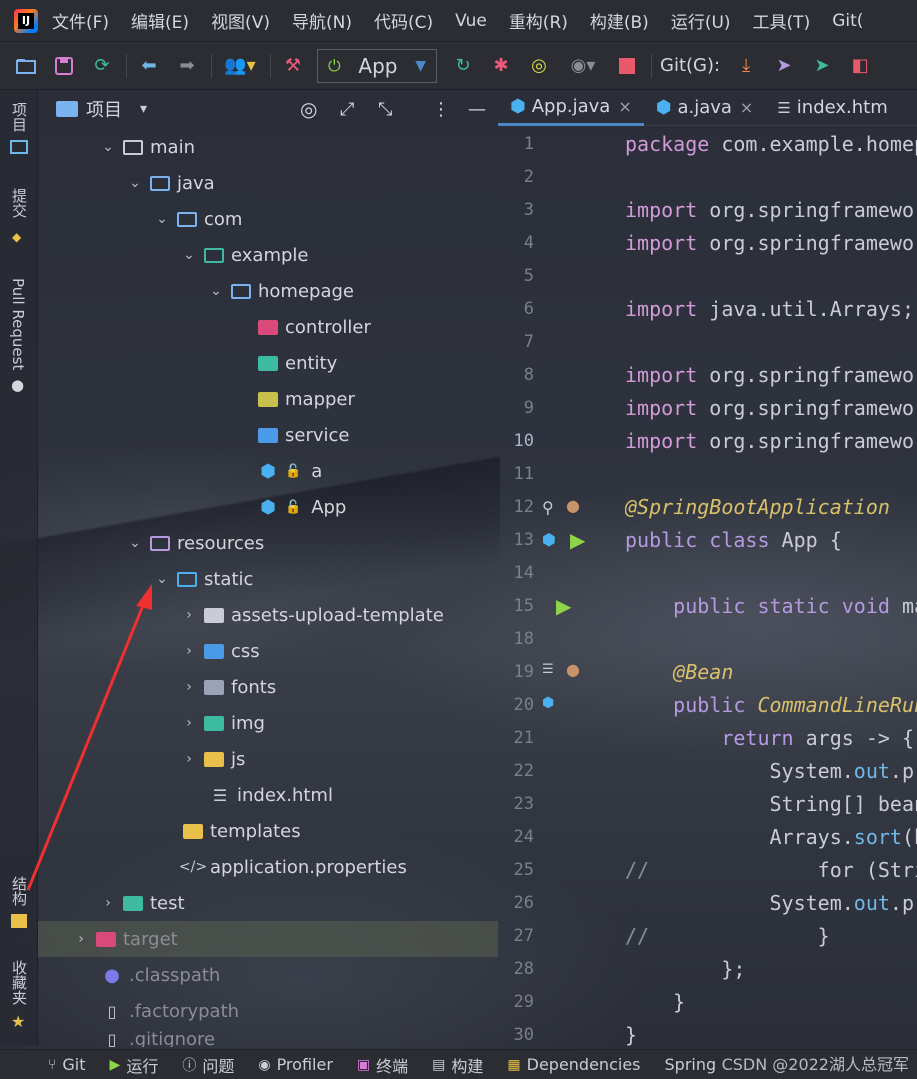  What do you see at coordinates (757, 507) in the screenshot?
I see `code-line: @SpringBootApplication` at bounding box center [757, 507].